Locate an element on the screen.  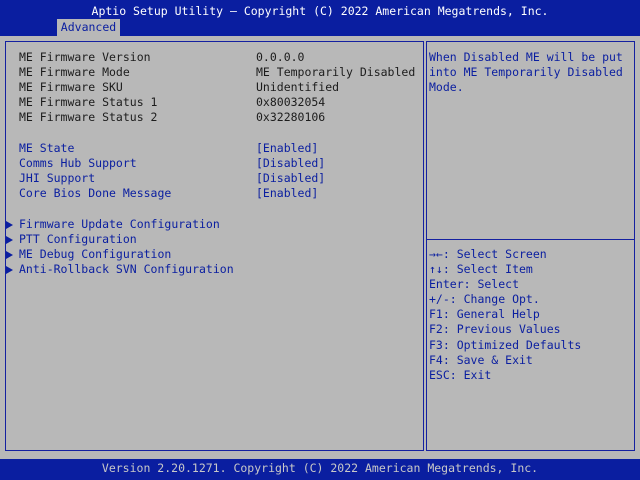
key-hint-general-help: F1: General Help is located at coordinates (484, 314).